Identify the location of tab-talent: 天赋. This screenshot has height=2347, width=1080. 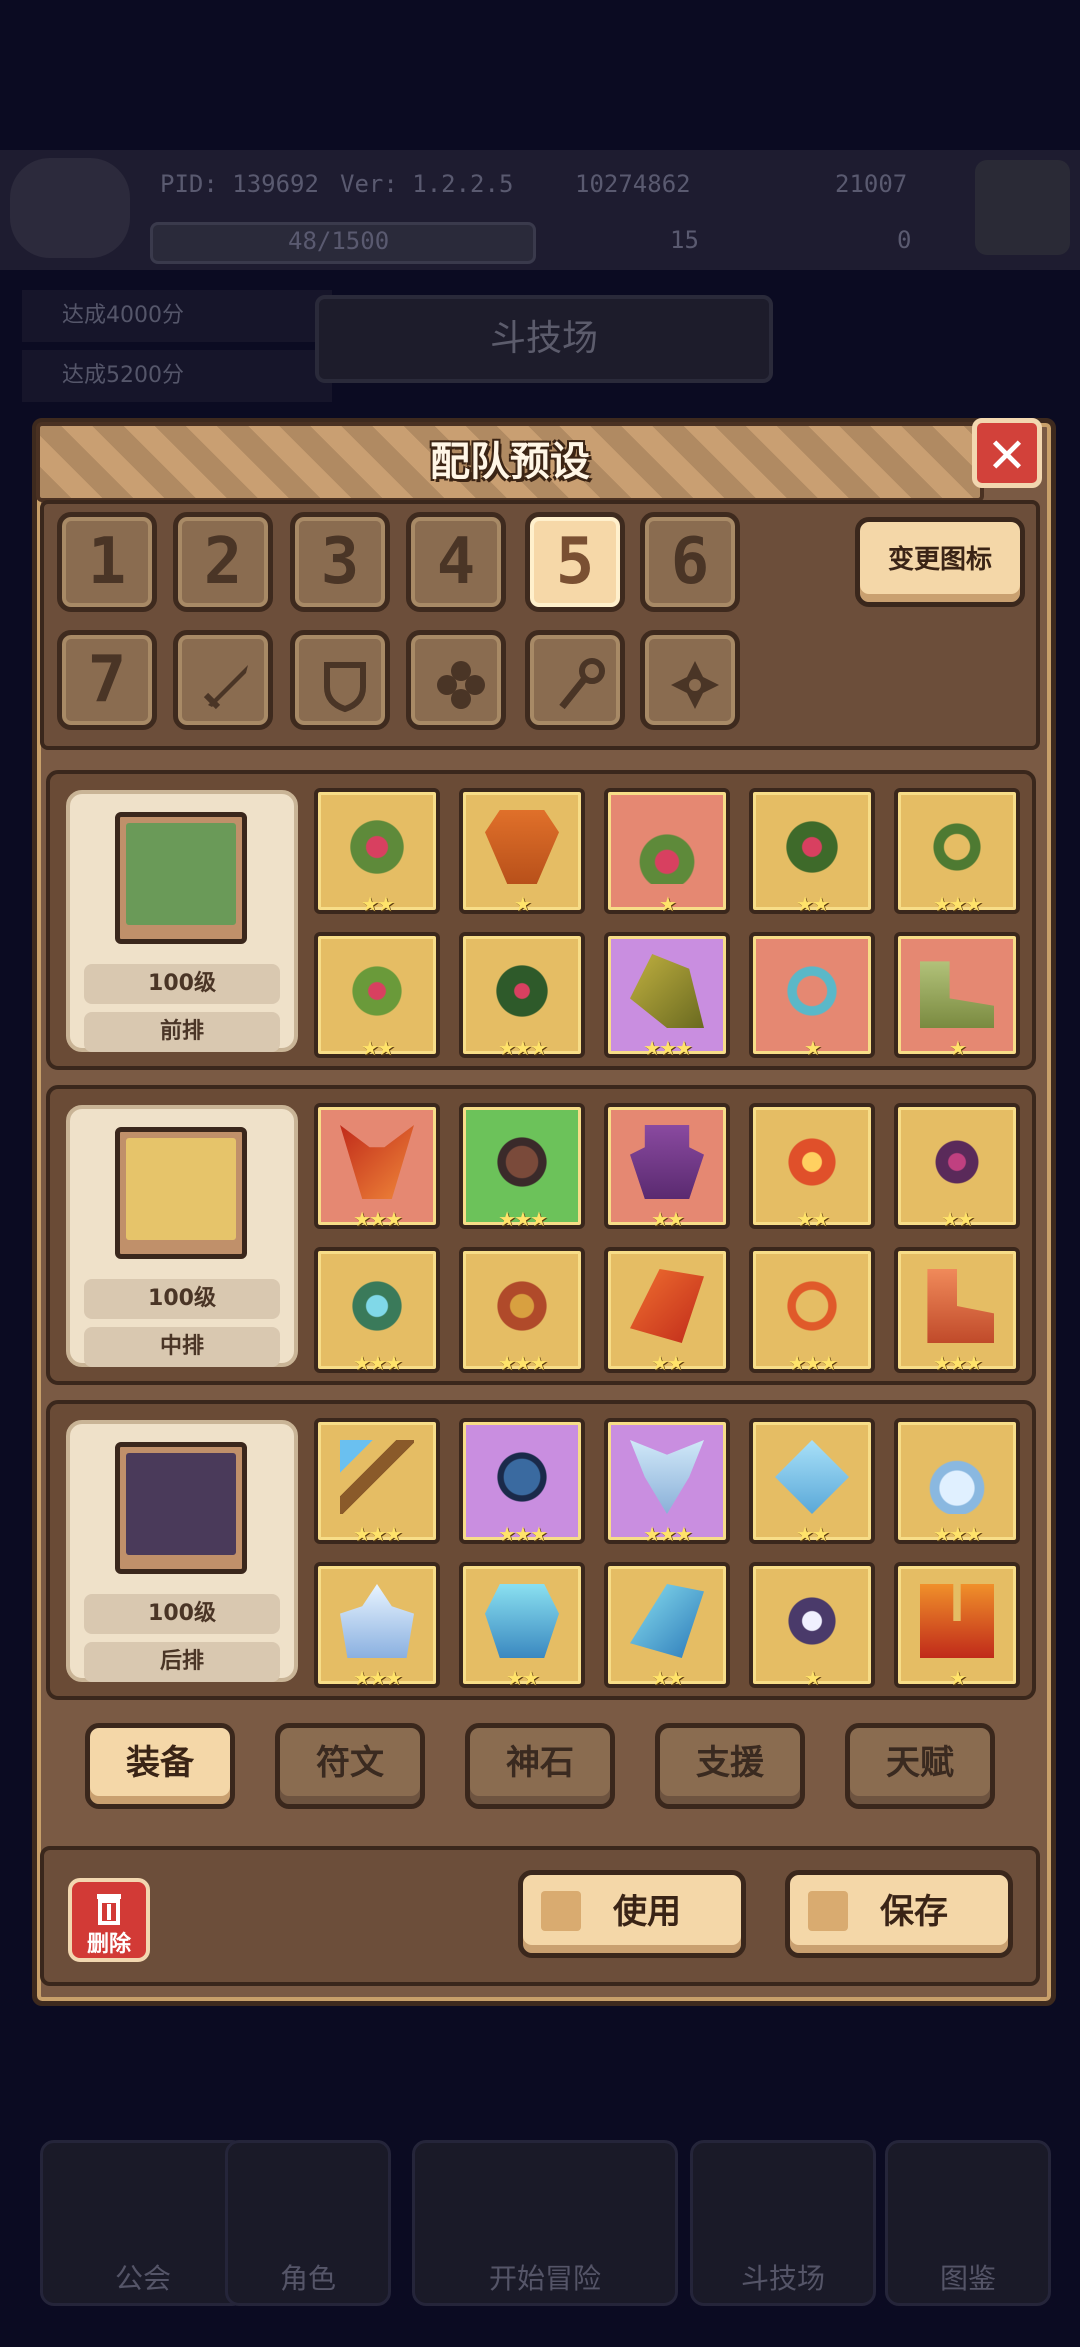
(920, 1766).